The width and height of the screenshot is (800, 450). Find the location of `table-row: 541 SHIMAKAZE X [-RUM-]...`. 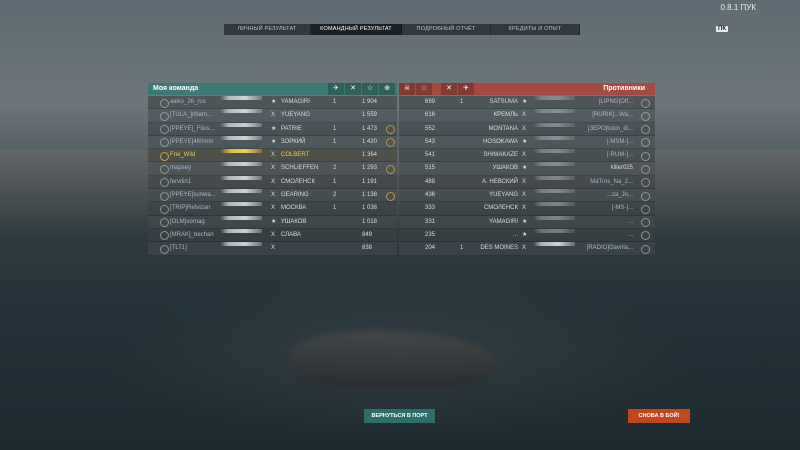

table-row: 541 SHIMAKAZE X [-RUM-]... is located at coordinates (527, 156).